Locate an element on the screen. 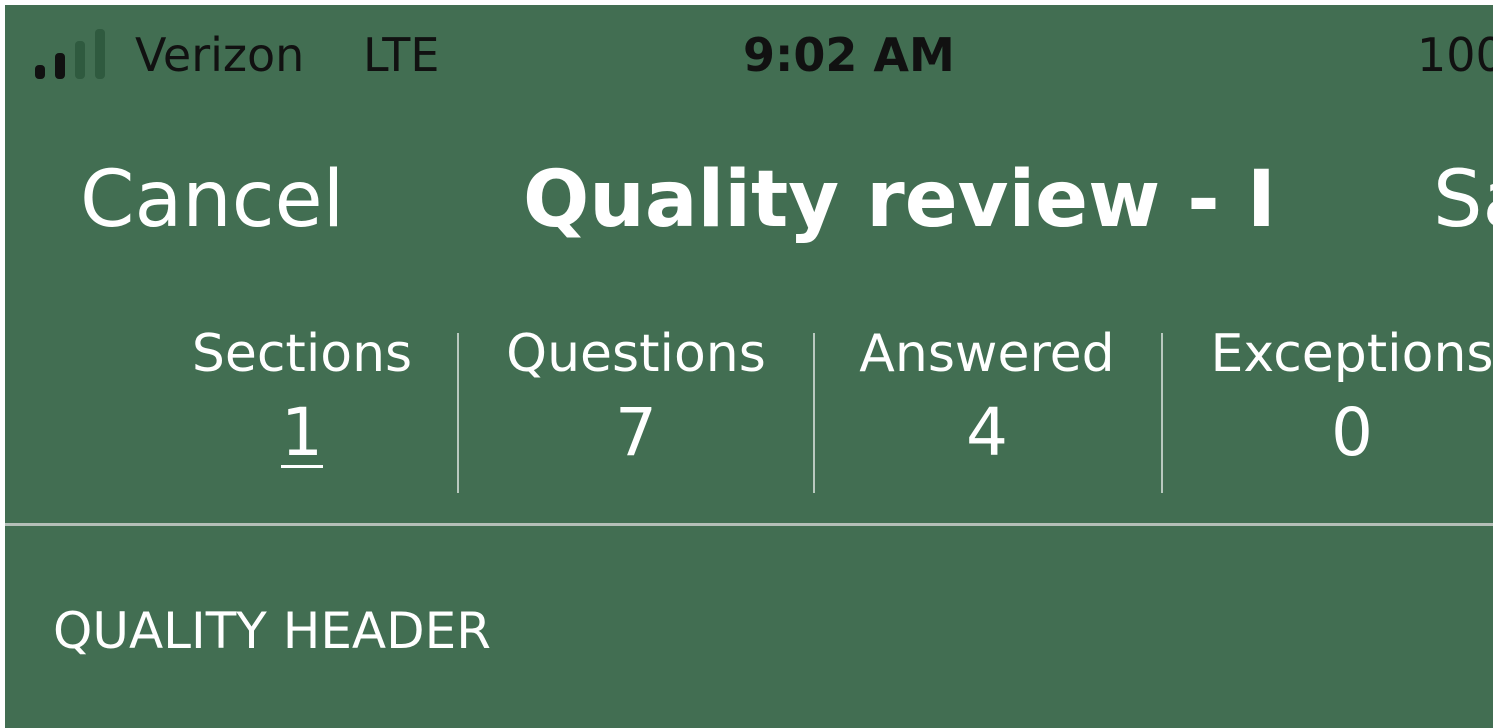  section-divider is located at coordinates (749, 524).